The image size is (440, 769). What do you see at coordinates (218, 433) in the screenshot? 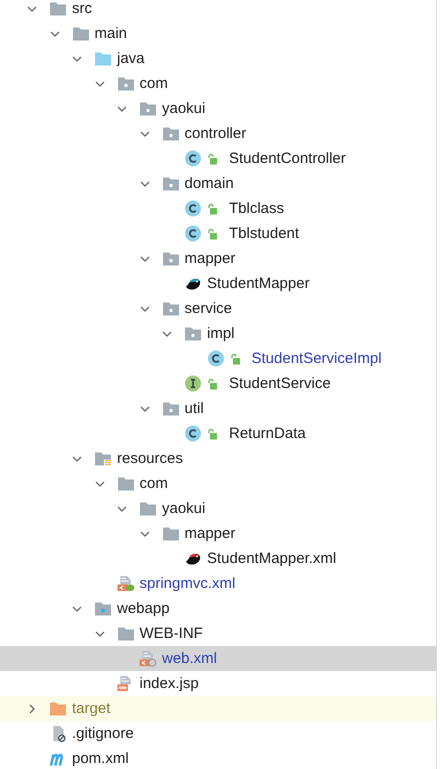
I see `tree-item: ReturnData` at bounding box center [218, 433].